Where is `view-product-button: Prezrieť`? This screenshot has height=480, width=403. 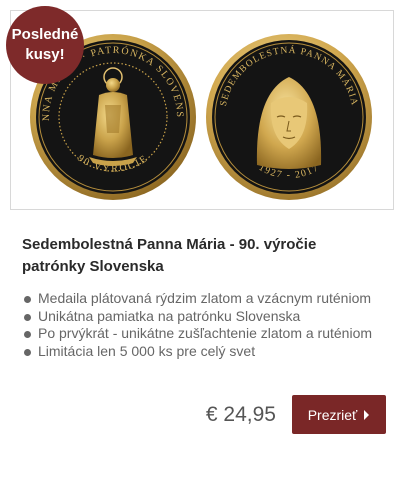 view-product-button: Prezrieť is located at coordinates (339, 414).